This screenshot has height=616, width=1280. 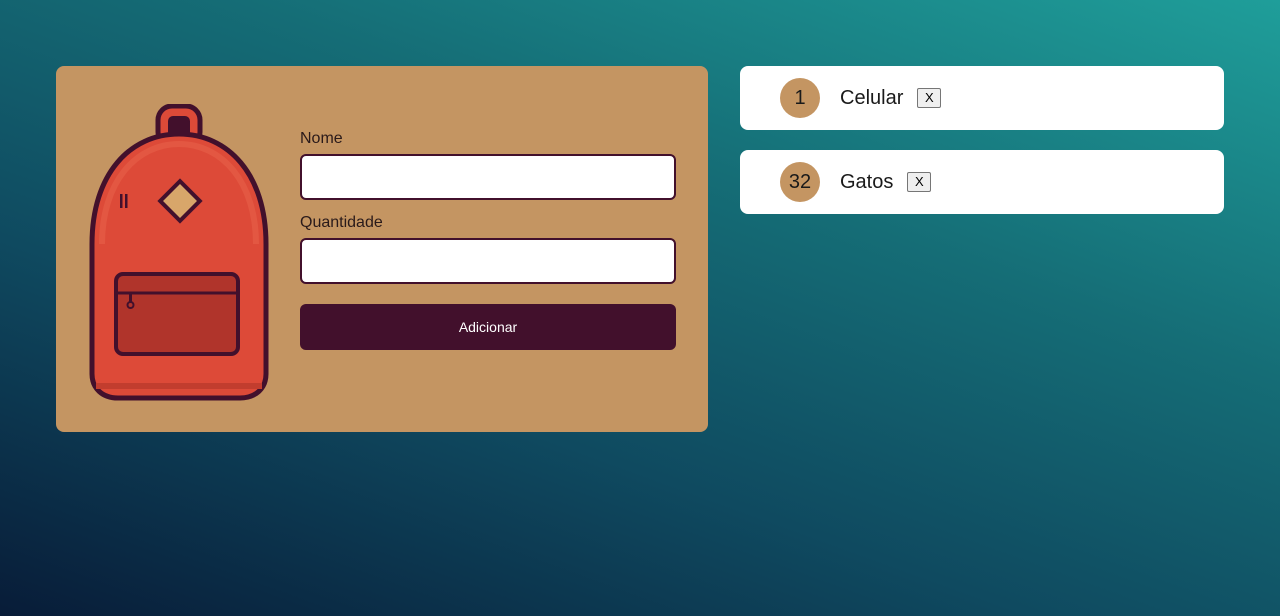 What do you see at coordinates (488, 177) in the screenshot?
I see `name-input` at bounding box center [488, 177].